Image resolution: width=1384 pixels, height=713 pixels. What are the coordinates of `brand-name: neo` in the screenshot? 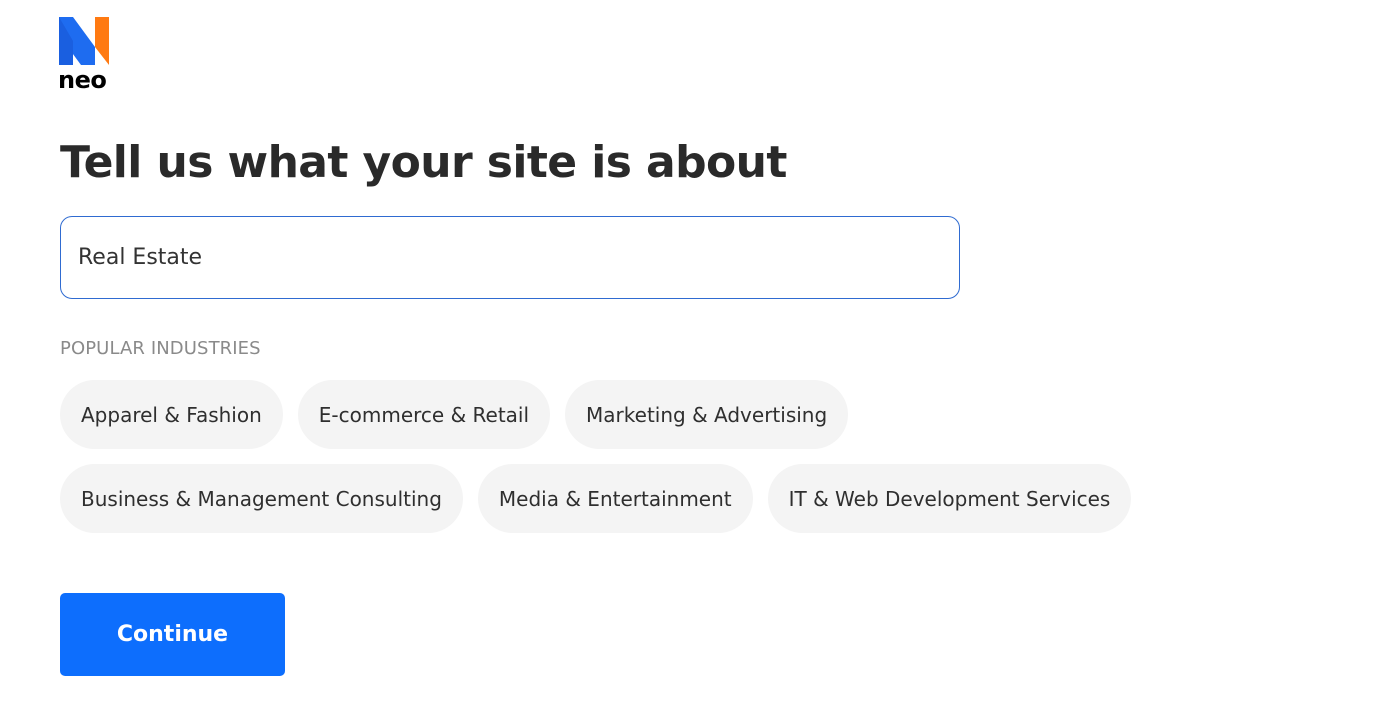 It's located at (82, 80).